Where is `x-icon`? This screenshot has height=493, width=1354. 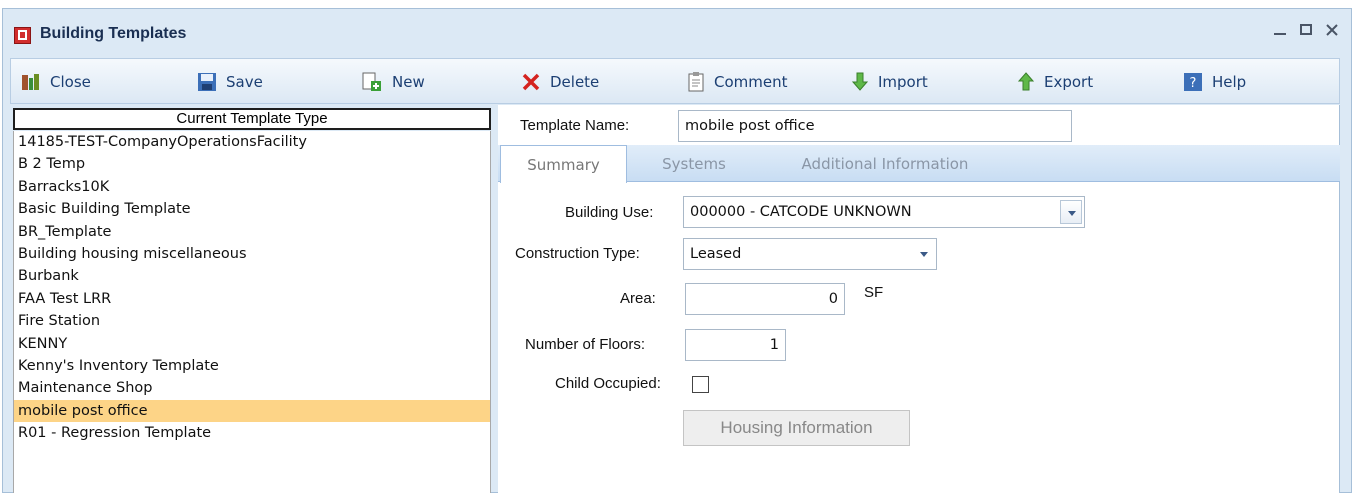
x-icon is located at coordinates (1332, 30).